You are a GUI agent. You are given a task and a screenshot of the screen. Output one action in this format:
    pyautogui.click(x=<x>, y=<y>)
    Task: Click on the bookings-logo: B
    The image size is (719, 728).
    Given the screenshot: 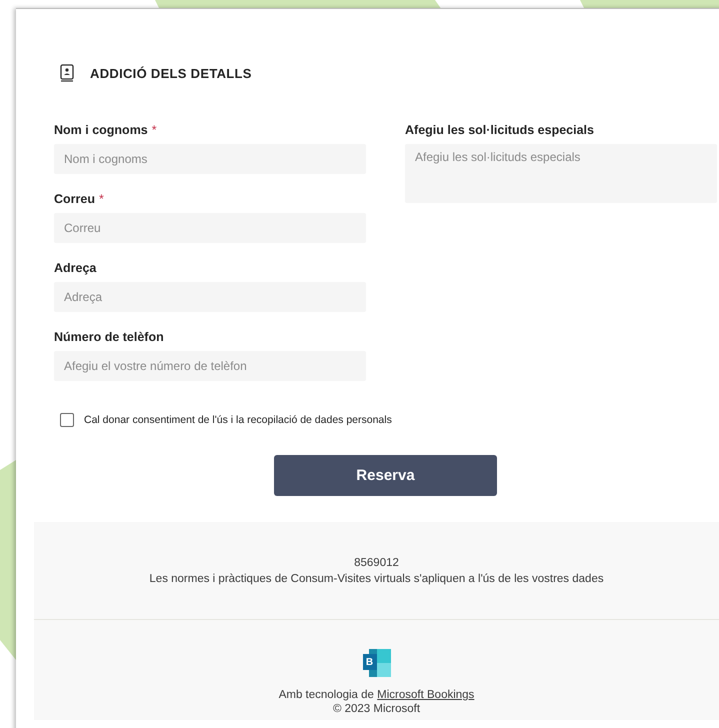 What is the action you would take?
    pyautogui.click(x=376, y=663)
    